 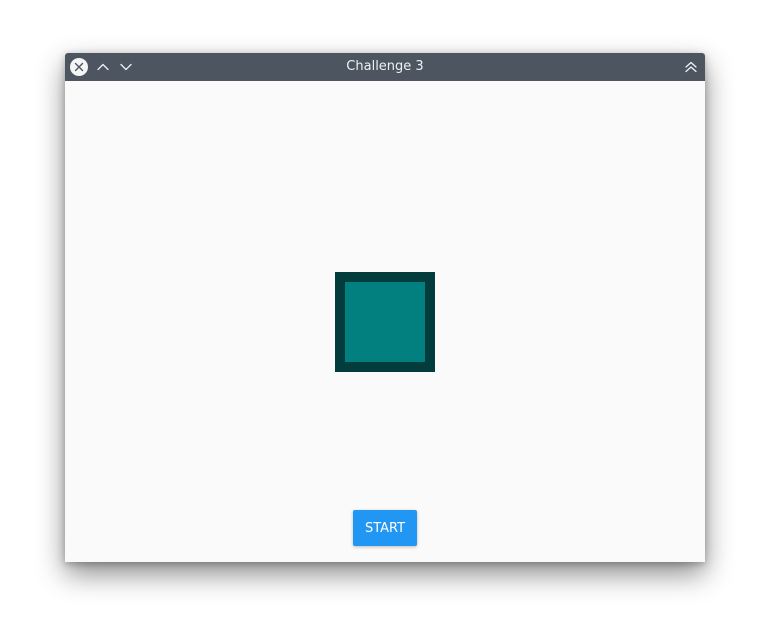 I want to click on maximize-button, so click(x=126, y=67).